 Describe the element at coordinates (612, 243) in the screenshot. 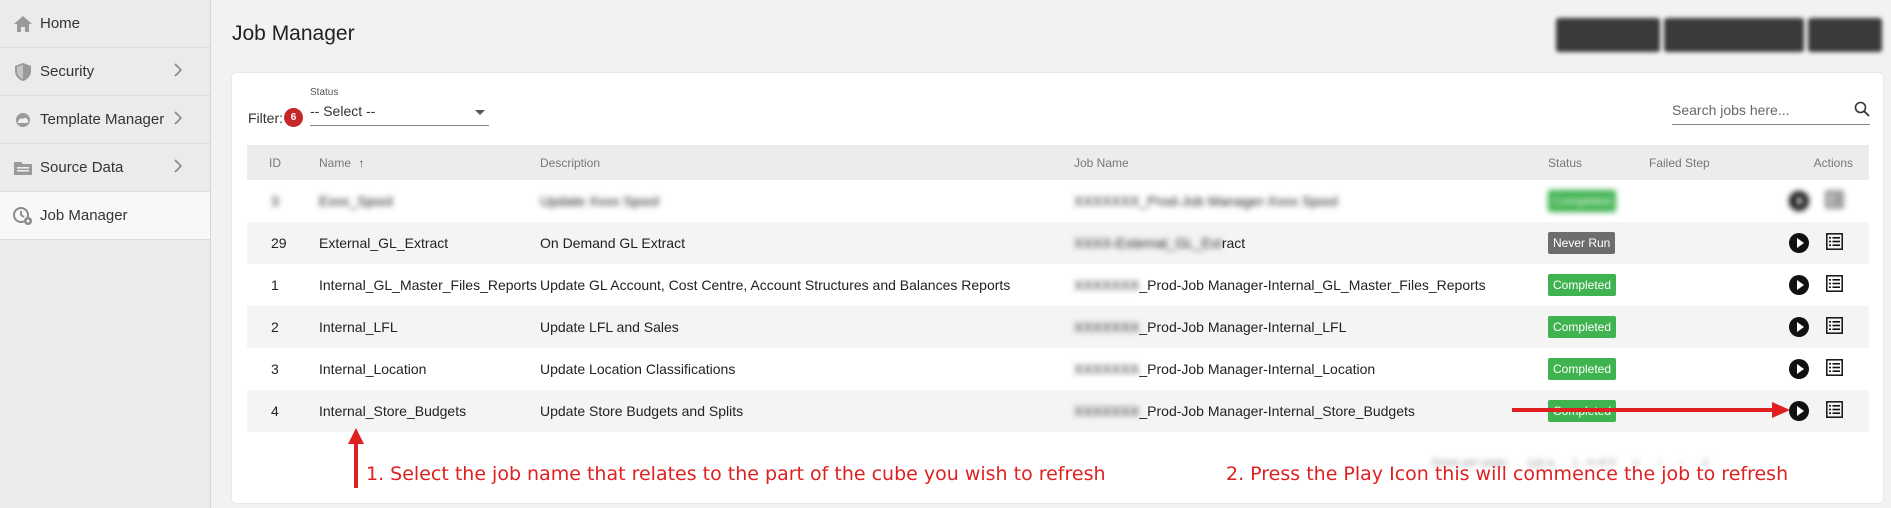

I see `cell-description: On Demand GL Extract` at that location.